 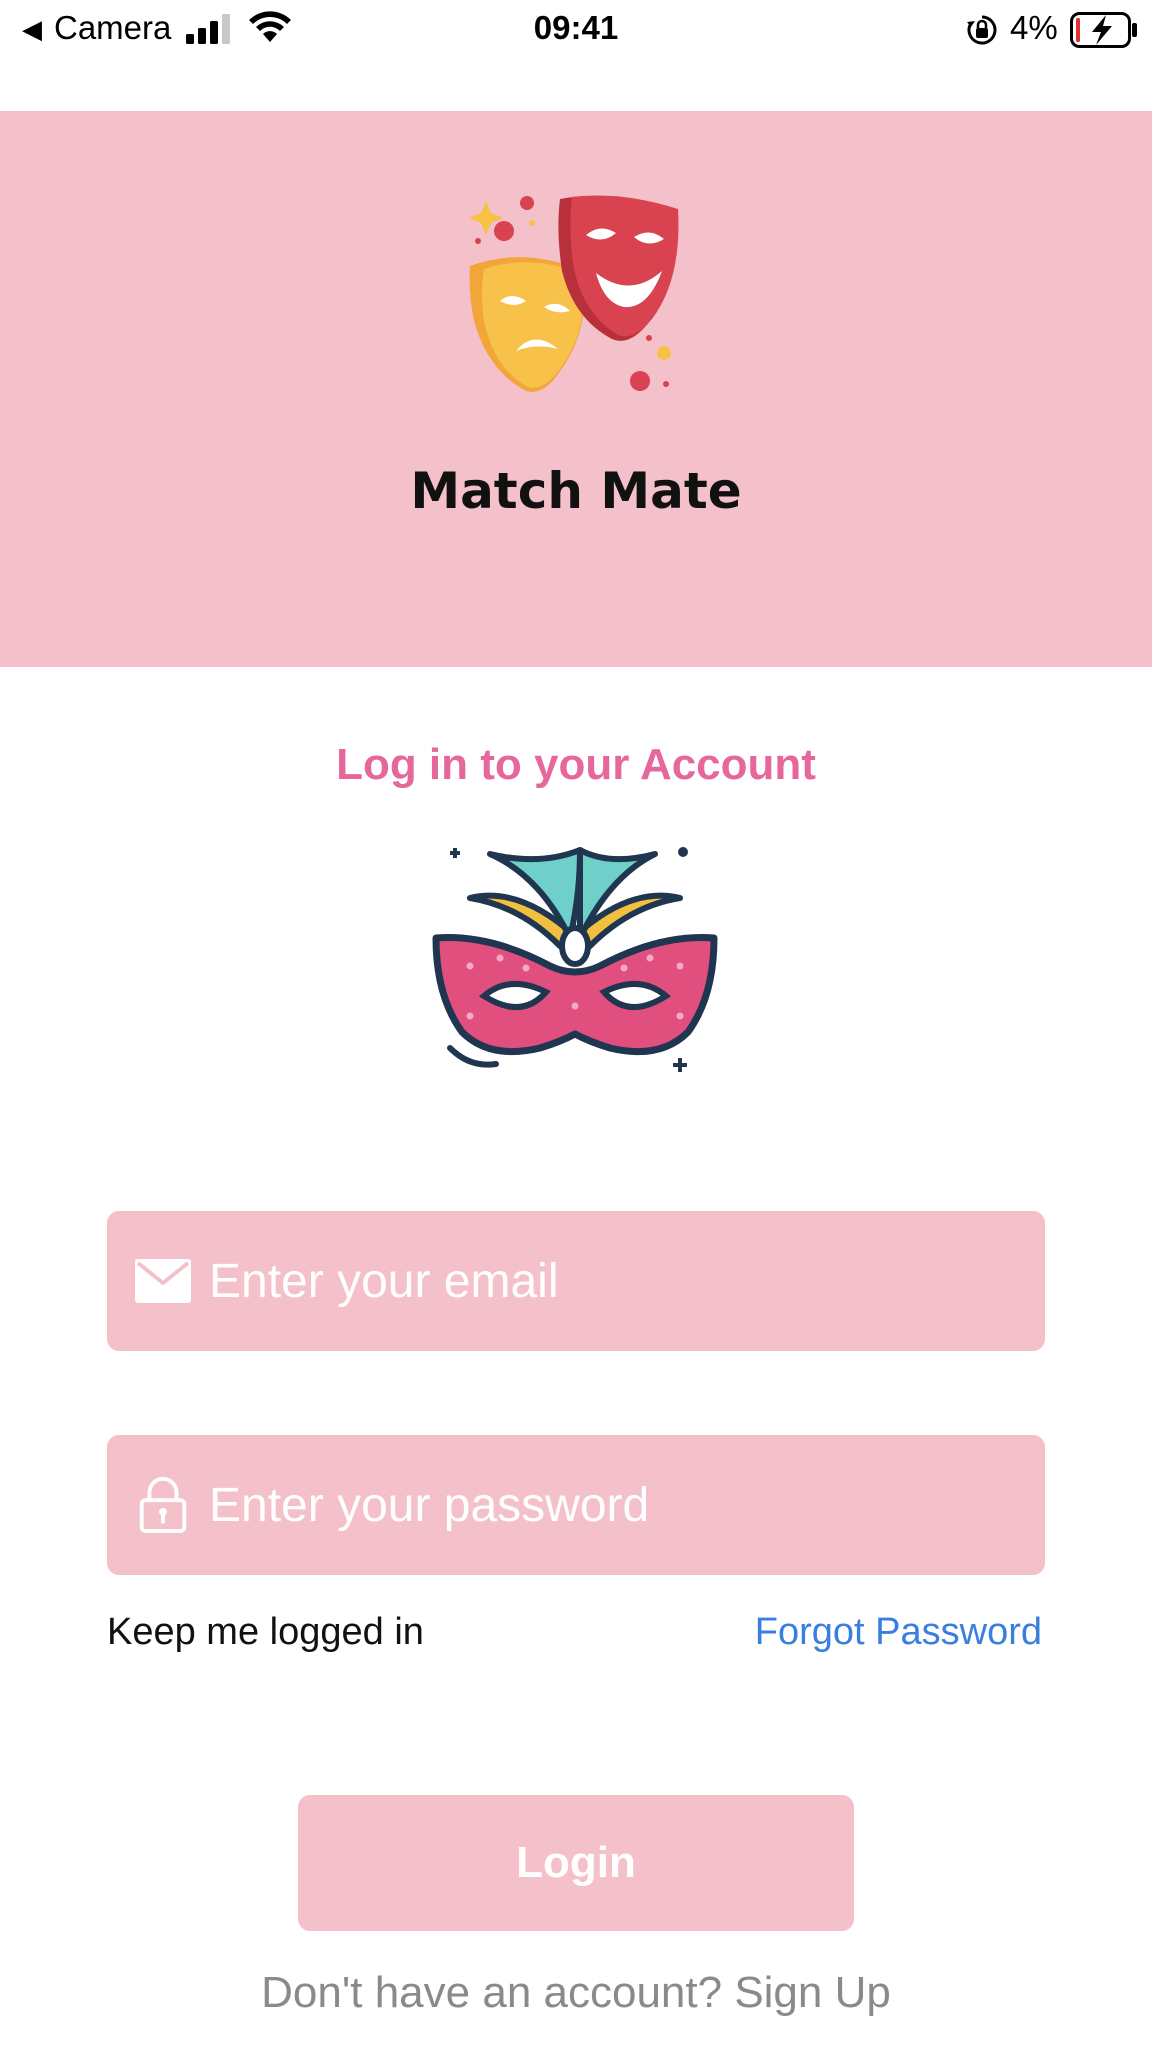 I want to click on battery-percentage: 4%, so click(x=1034, y=27).